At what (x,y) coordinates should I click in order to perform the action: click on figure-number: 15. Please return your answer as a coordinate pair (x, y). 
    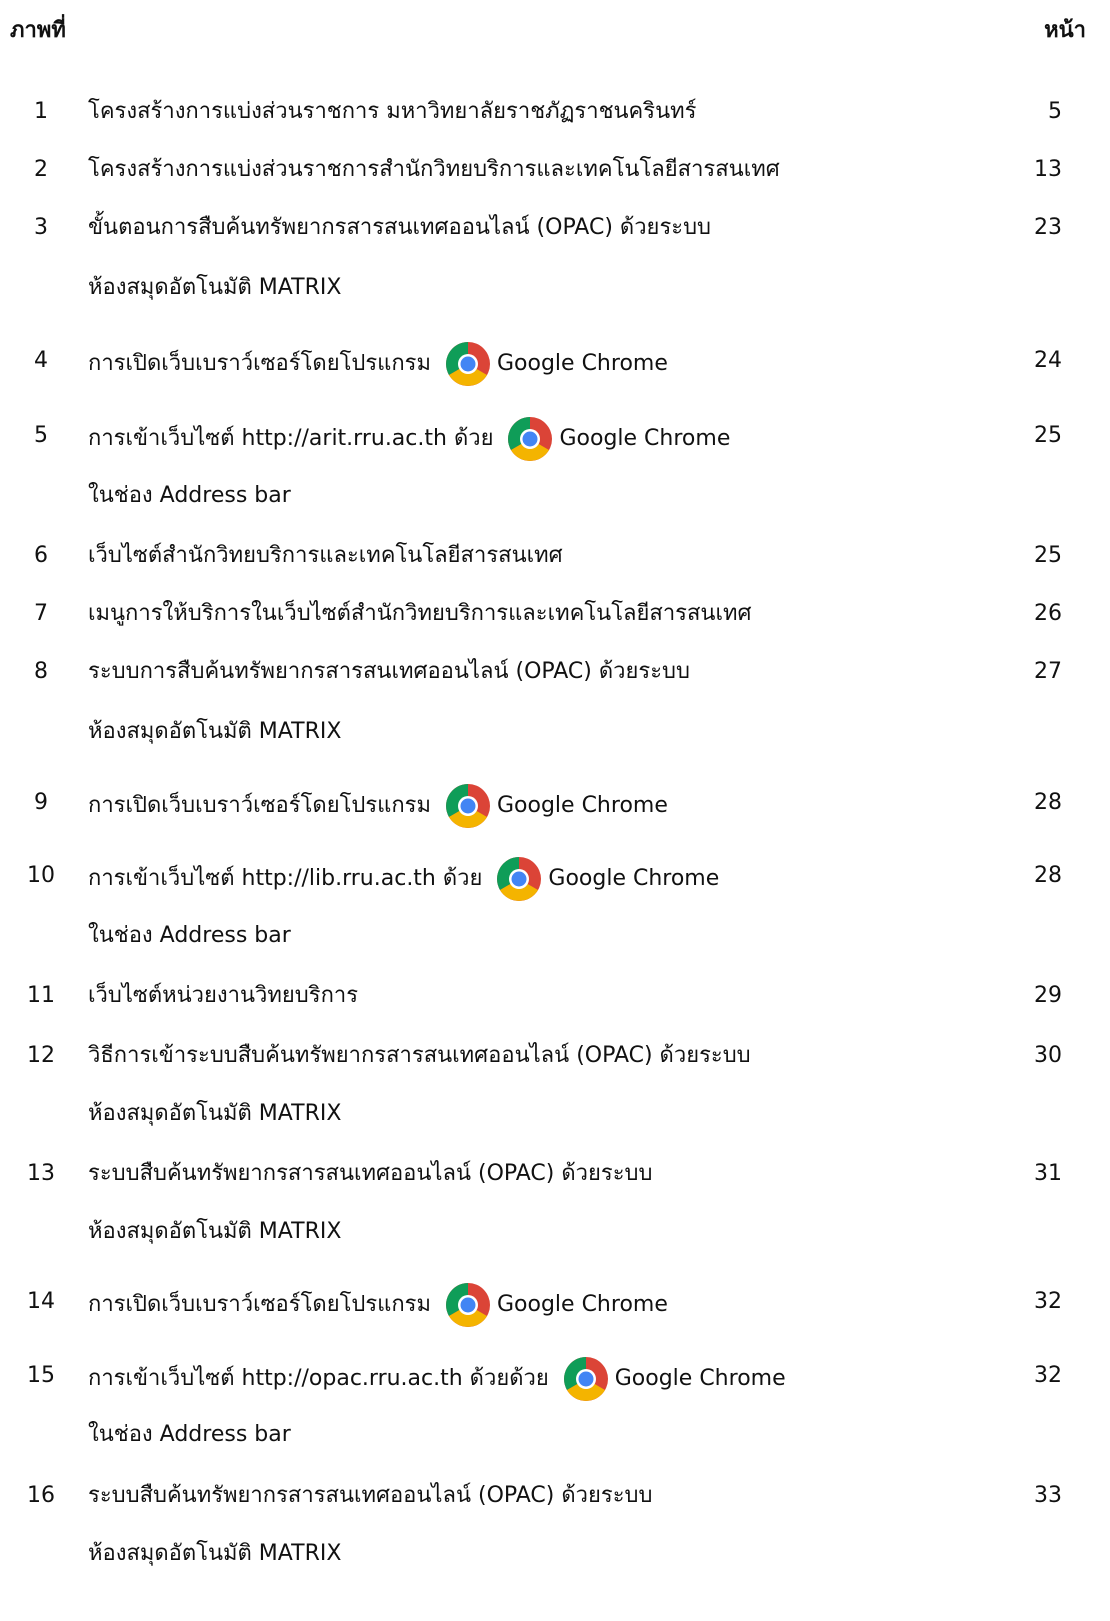
    Looking at the image, I should click on (41, 1375).